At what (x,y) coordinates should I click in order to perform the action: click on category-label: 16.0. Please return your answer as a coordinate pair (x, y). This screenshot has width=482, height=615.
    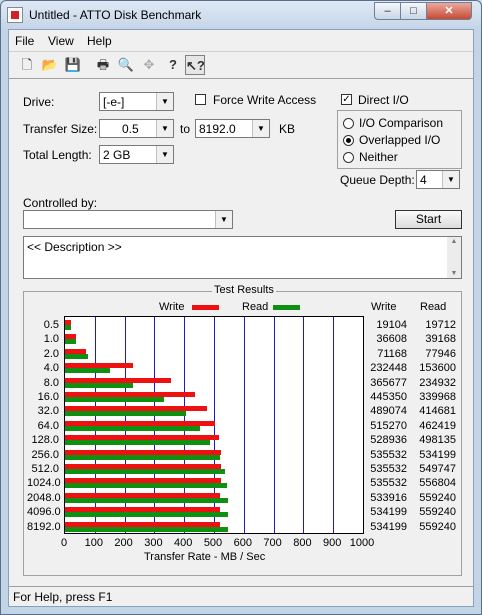
    Looking at the image, I should click on (48, 397).